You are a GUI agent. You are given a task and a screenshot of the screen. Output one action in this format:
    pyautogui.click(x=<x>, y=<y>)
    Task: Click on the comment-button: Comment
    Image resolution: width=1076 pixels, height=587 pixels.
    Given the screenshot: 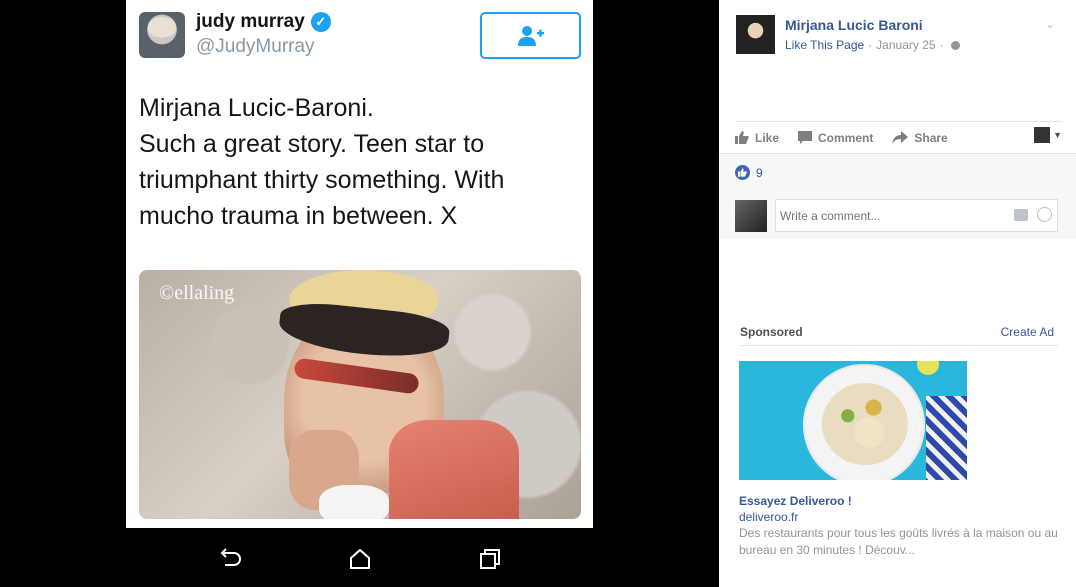 What is the action you would take?
    pyautogui.click(x=835, y=138)
    